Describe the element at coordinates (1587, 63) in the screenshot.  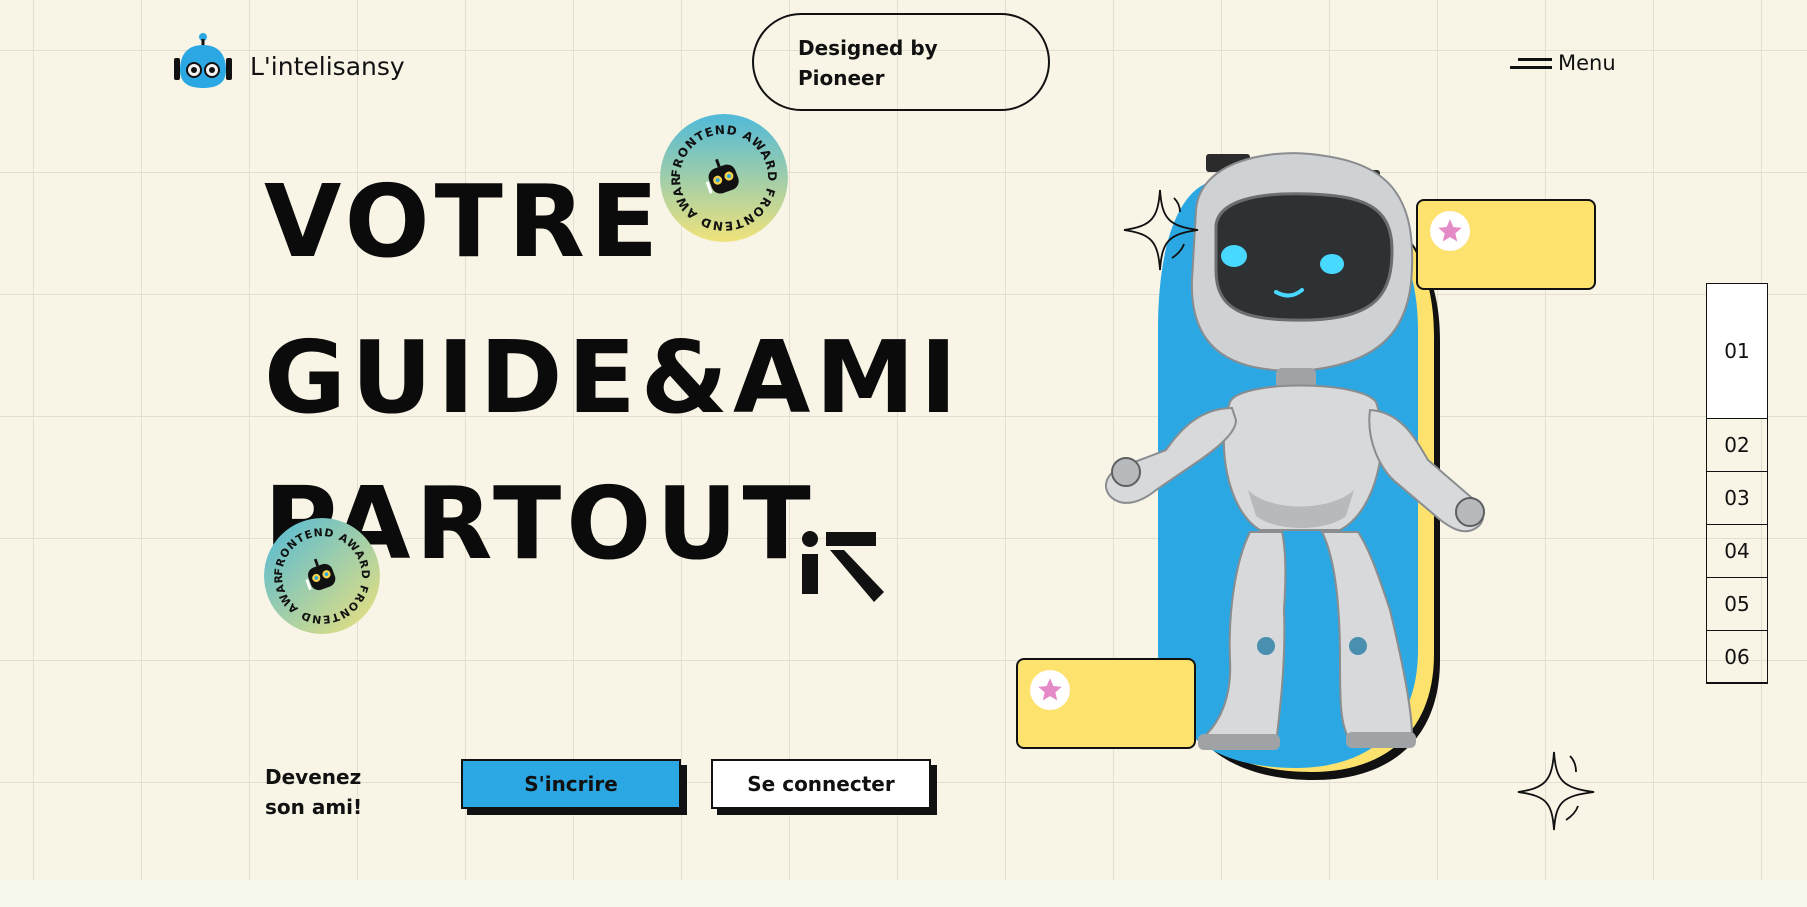
I see `menu-label: Menu` at that location.